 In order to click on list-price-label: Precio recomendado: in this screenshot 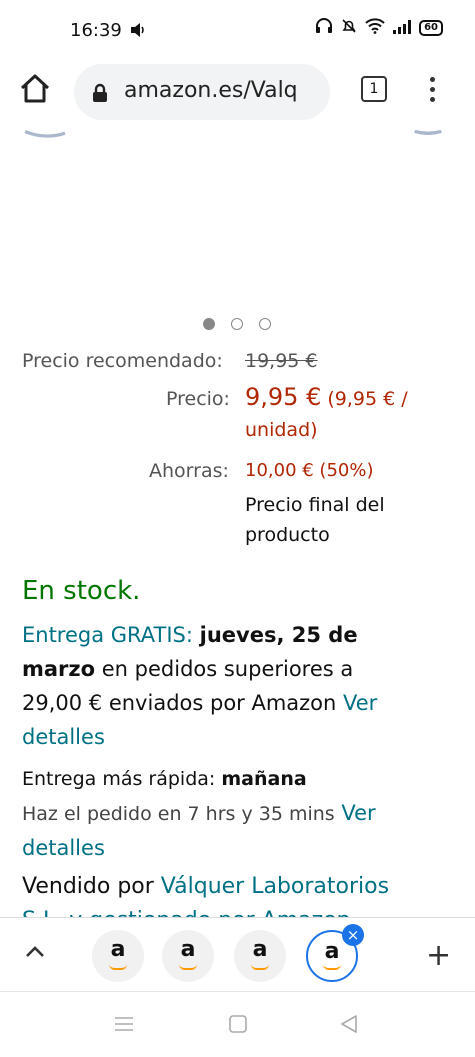, I will do `click(122, 361)`.